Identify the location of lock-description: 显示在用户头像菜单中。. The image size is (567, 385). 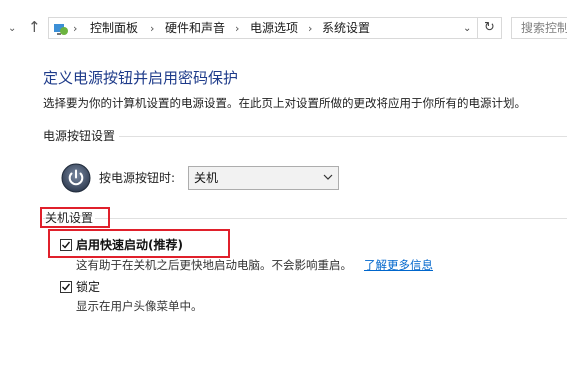
(139, 306).